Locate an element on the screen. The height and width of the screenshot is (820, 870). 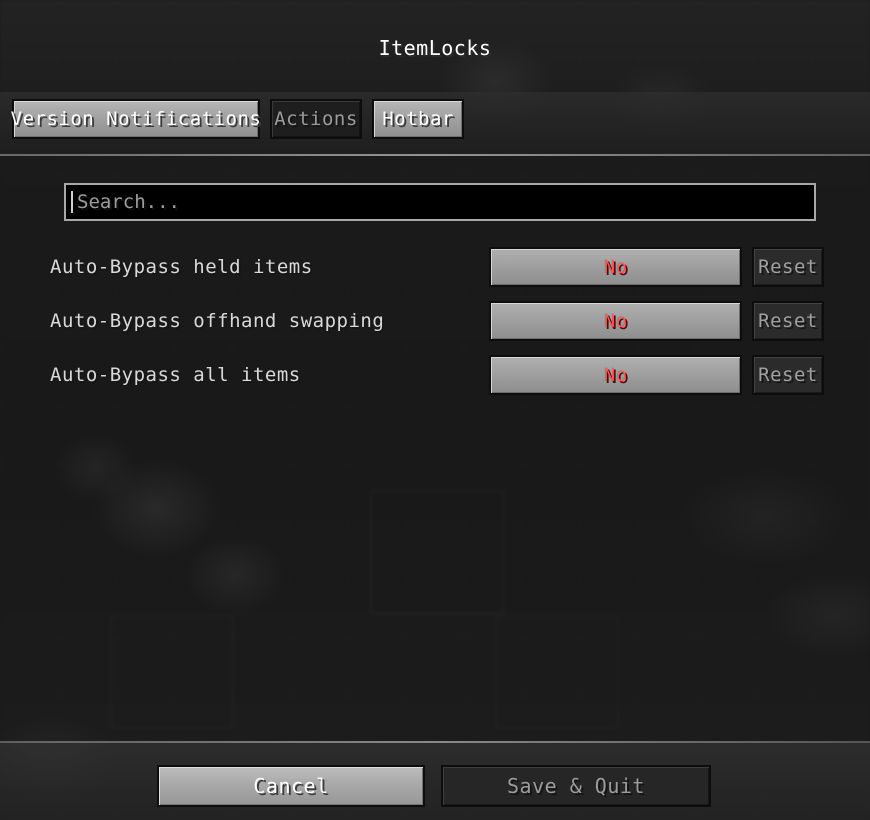
reset-button-auto-bypass-held-items: Reset is located at coordinates (788, 267).